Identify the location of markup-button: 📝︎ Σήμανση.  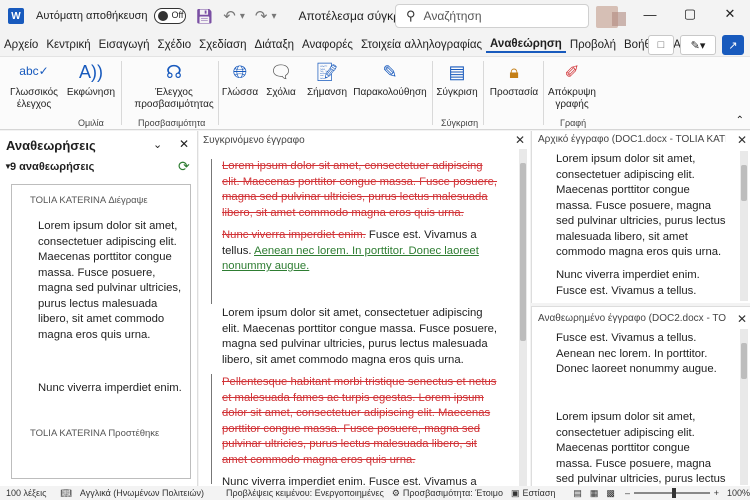
(327, 79).